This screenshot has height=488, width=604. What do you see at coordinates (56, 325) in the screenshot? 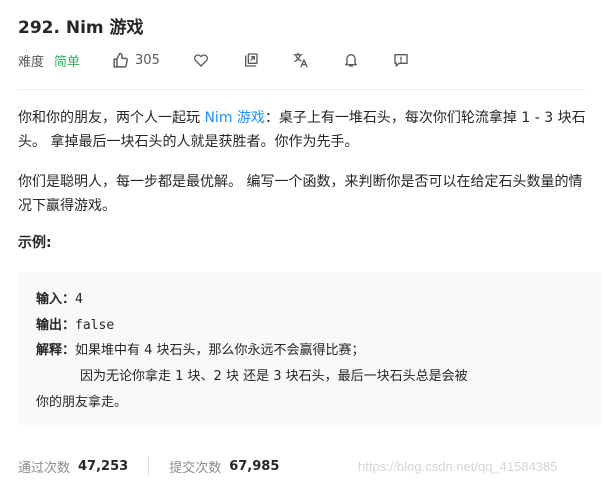
I see `output-label: 输出：` at bounding box center [56, 325].